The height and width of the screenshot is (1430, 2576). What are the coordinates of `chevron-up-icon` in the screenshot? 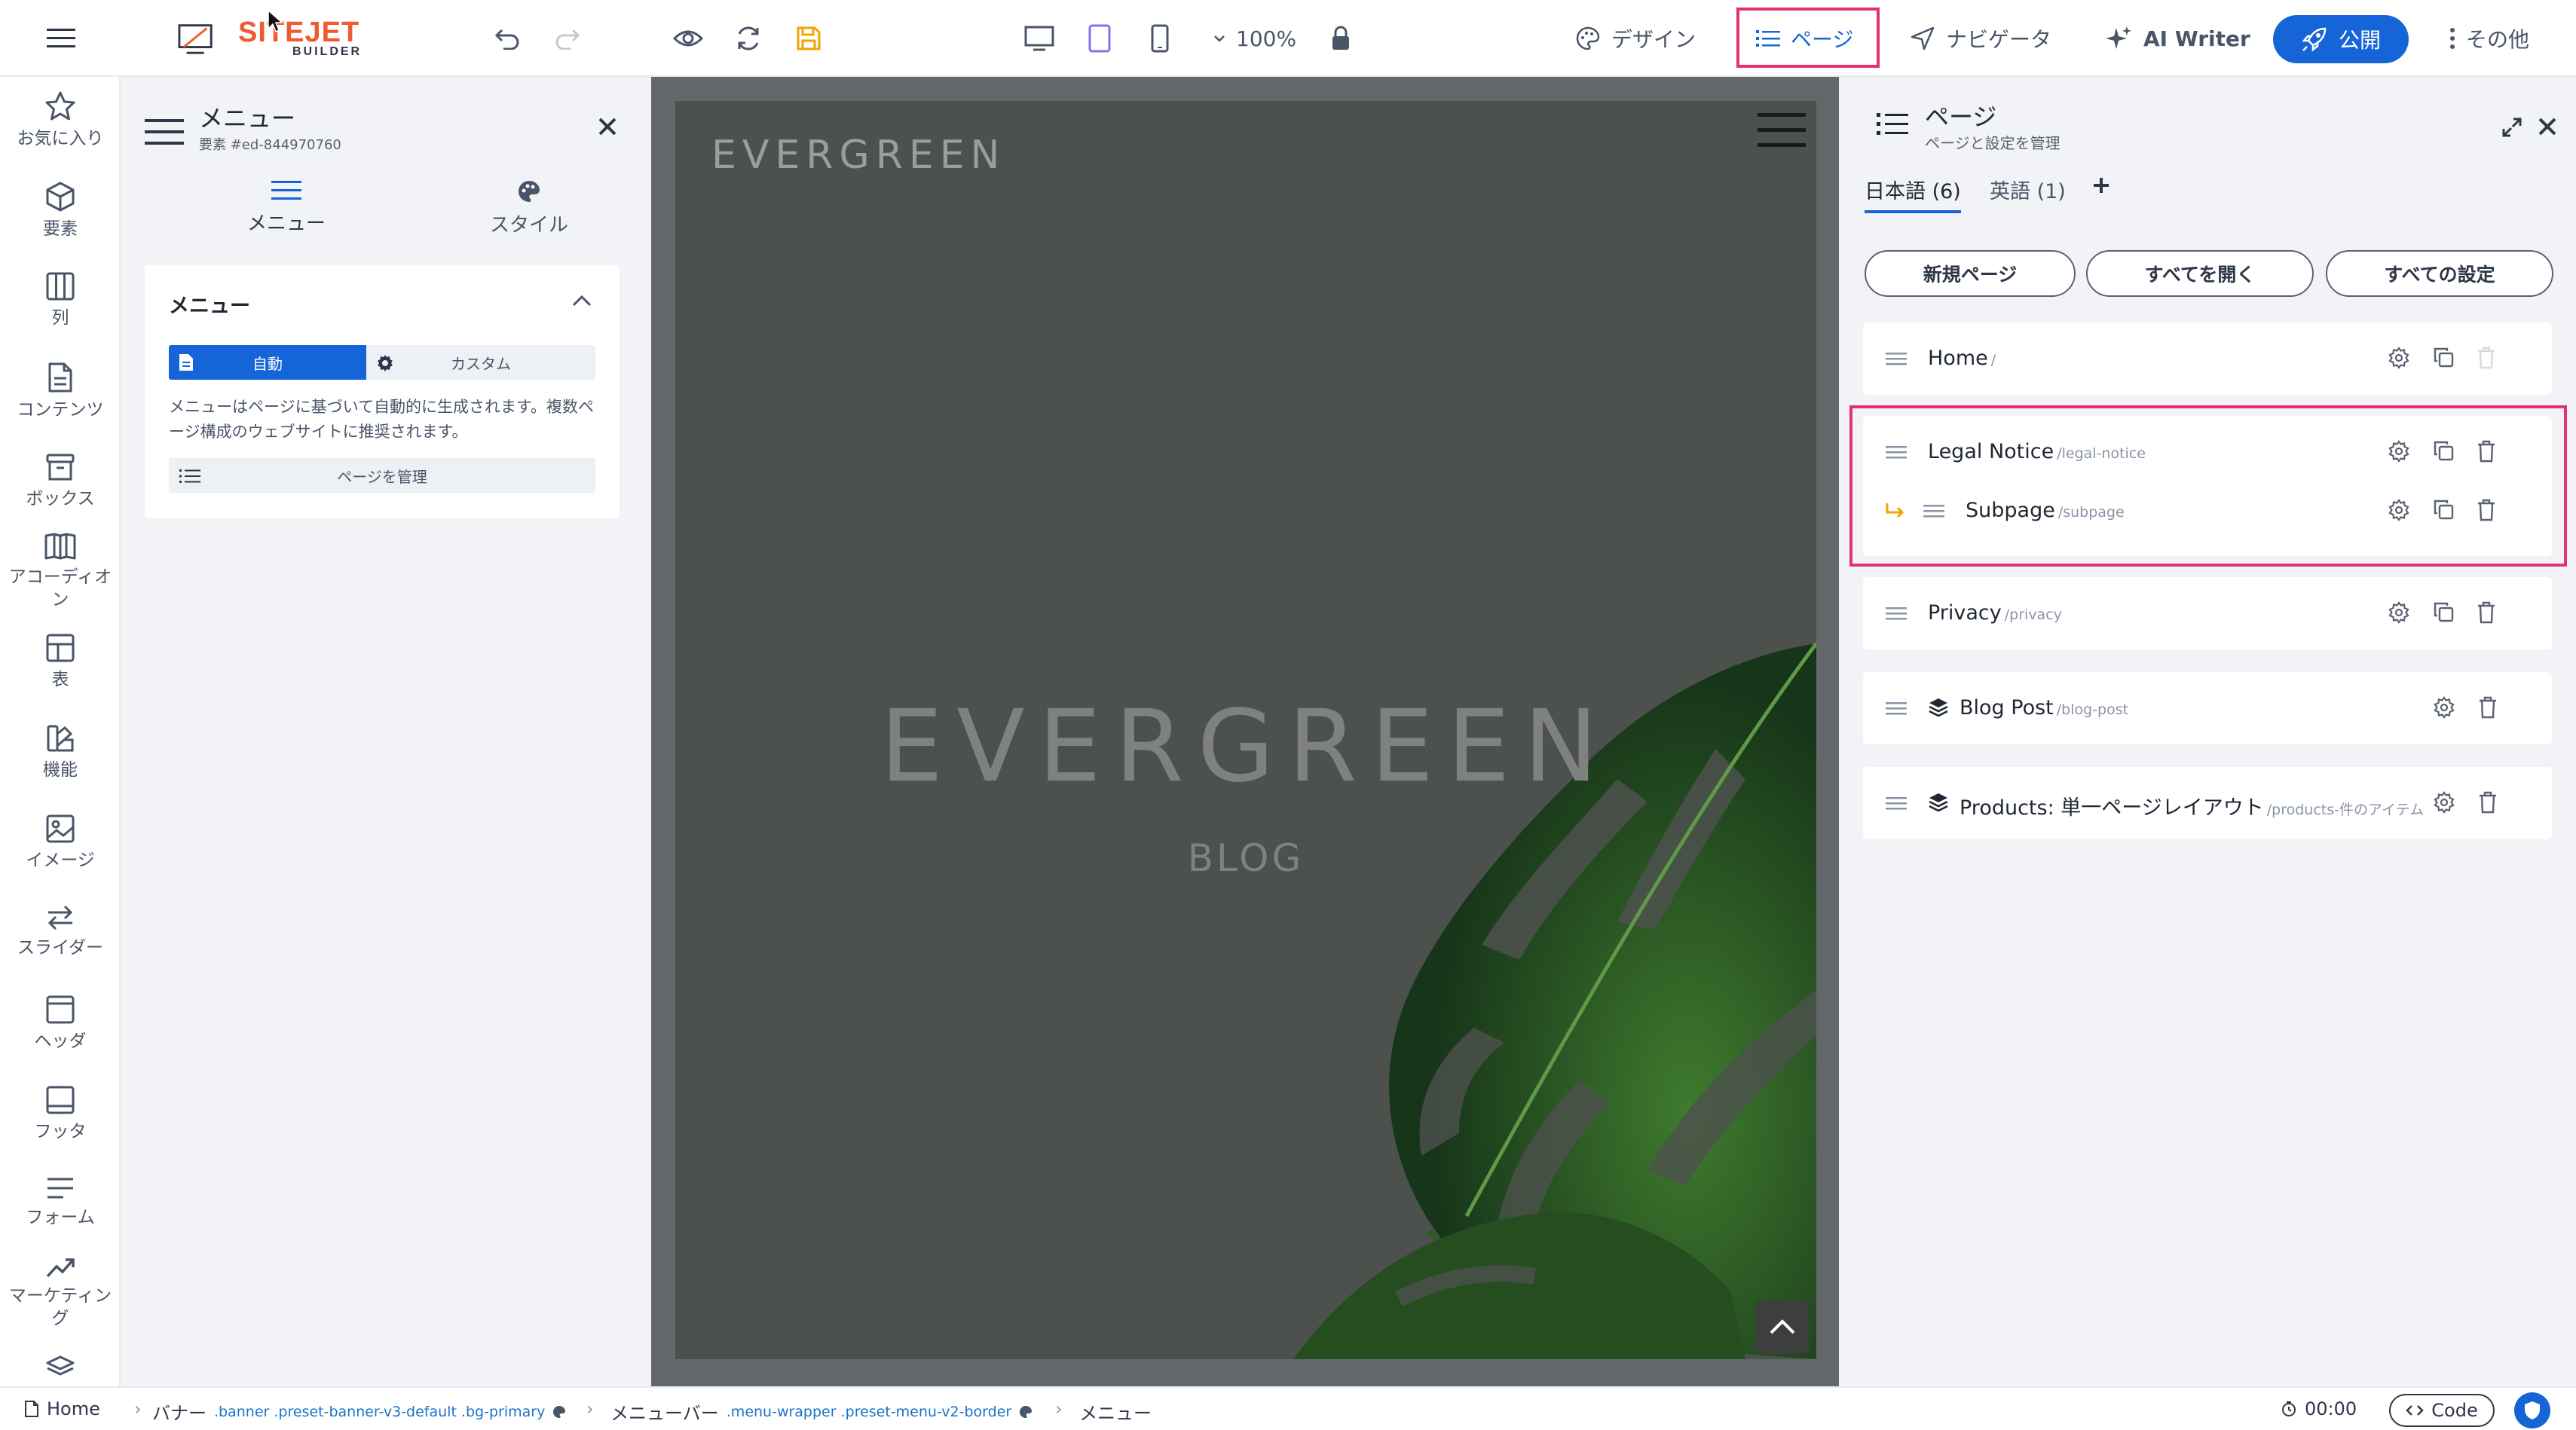 It's located at (581, 300).